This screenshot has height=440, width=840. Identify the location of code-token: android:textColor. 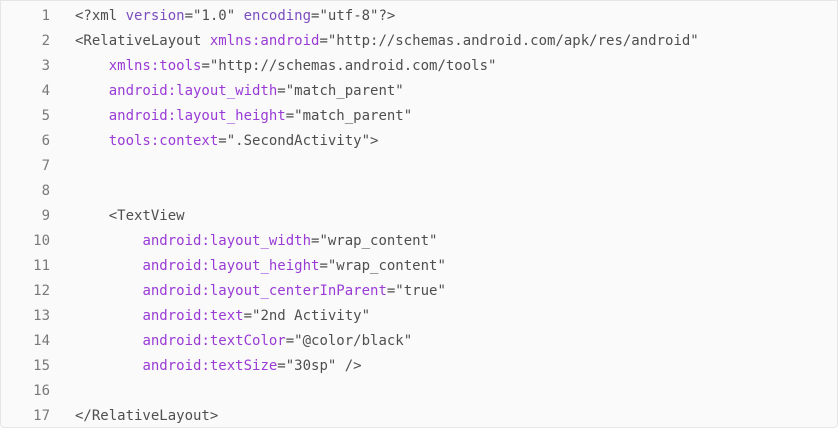
(214, 341).